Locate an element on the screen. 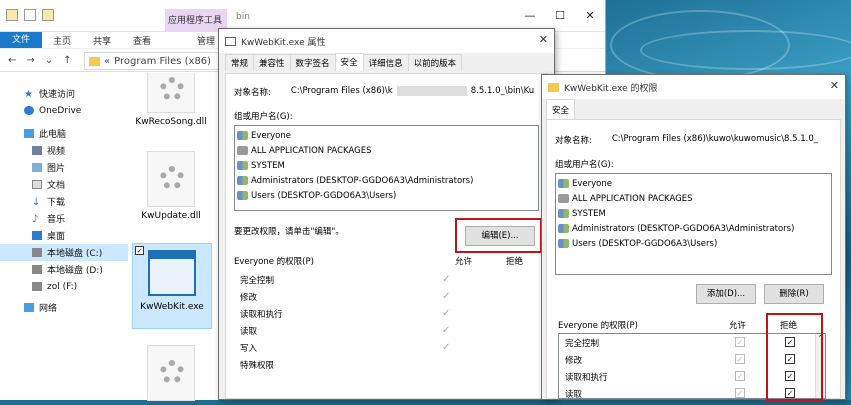 The width and height of the screenshot is (851, 405). nav-label: 文档 is located at coordinates (56, 186).